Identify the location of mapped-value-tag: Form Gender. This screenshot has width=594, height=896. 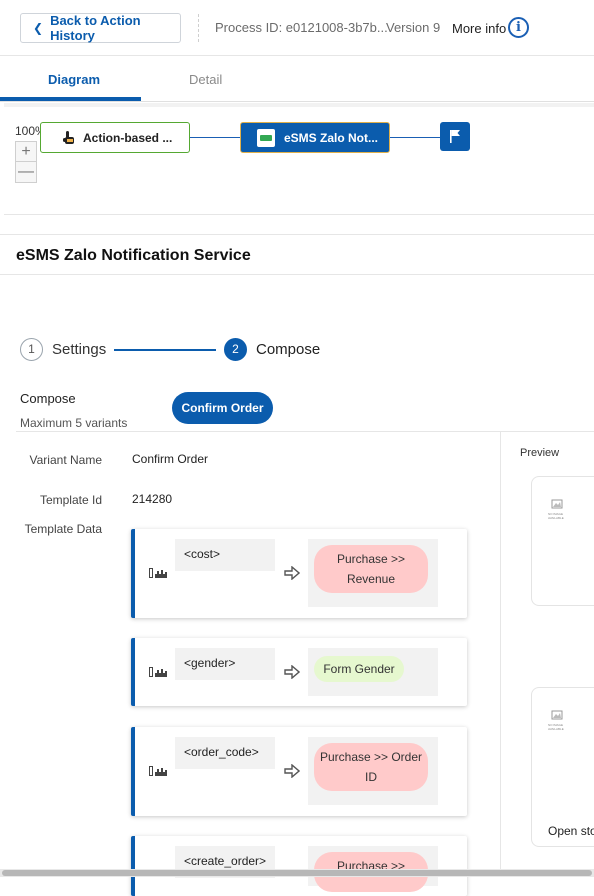
(359, 669).